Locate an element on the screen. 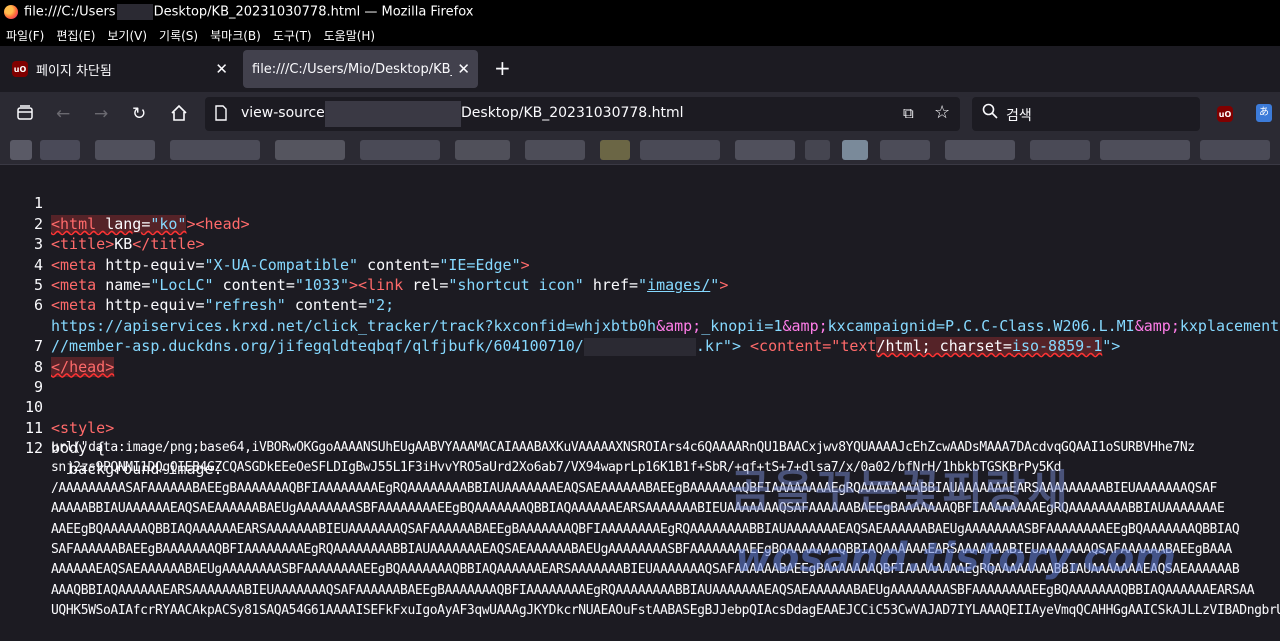 The height and width of the screenshot is (641, 1280). menu-help: 도움말(H) is located at coordinates (350, 35).